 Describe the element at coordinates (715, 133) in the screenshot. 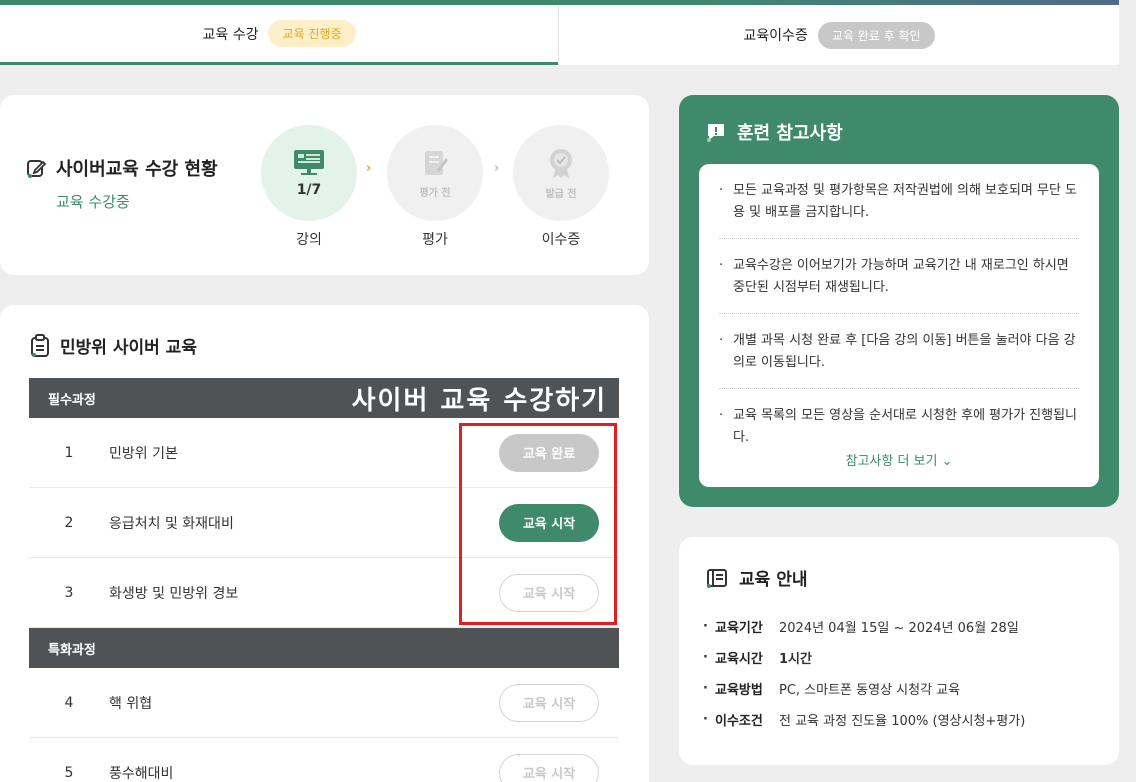

I see `notice-chat-icon` at that location.